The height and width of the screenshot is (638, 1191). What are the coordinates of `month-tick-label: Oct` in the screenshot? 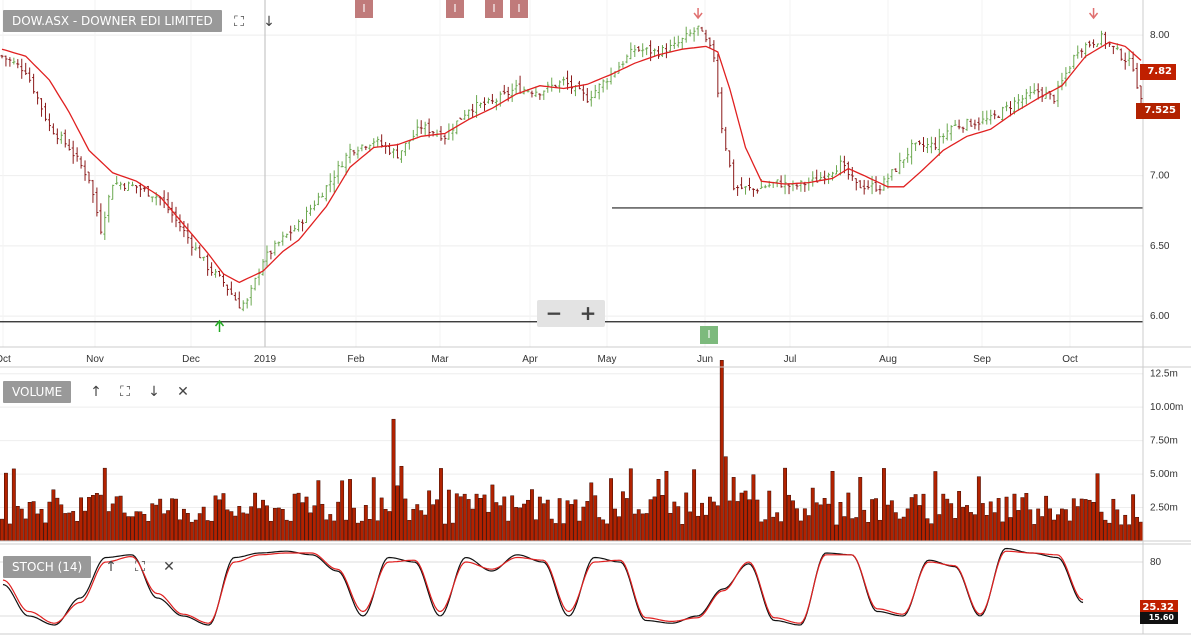 It's located at (1070, 359).